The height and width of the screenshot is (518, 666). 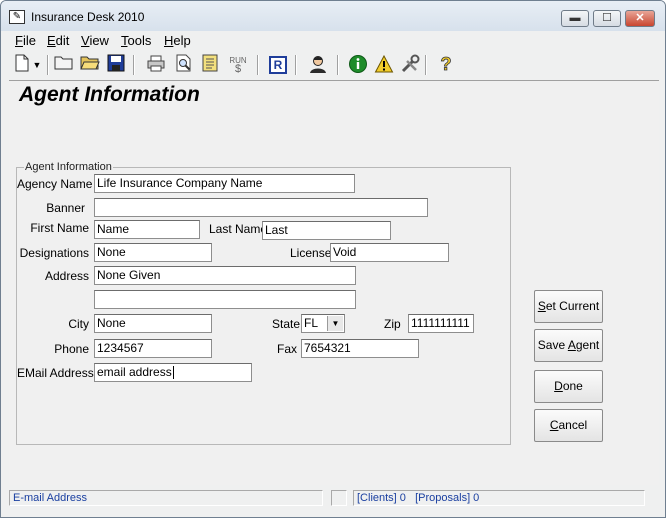 I want to click on zip-field: 1111111111, so click(x=441, y=323).